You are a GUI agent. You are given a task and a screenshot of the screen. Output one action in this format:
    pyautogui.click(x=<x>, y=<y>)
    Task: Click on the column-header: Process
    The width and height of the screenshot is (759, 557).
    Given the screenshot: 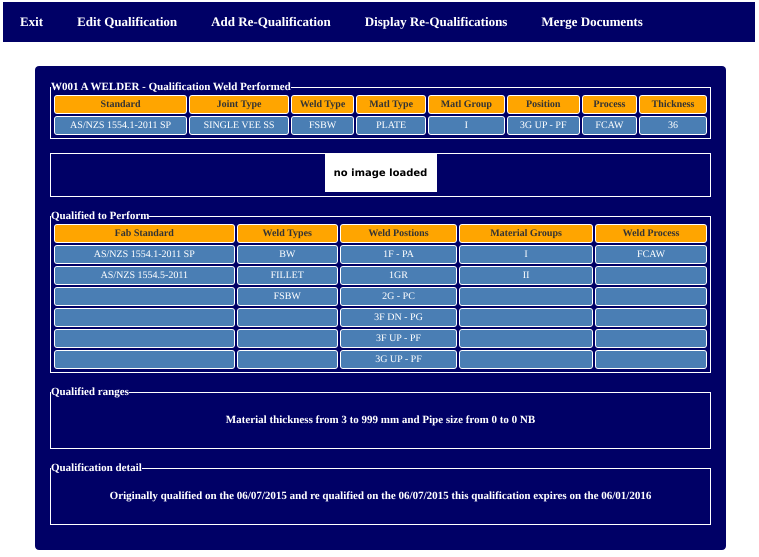 What is the action you would take?
    pyautogui.click(x=610, y=104)
    